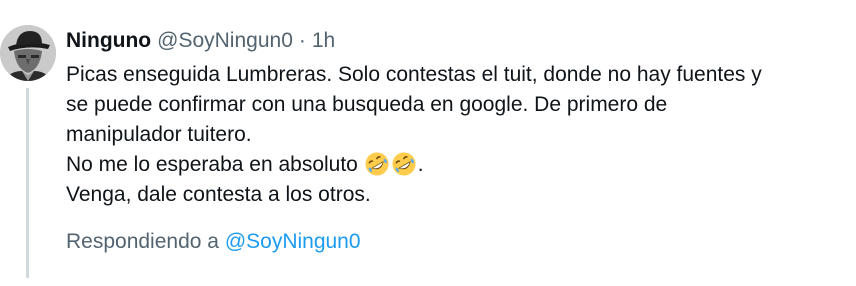 This screenshot has height=286, width=856. What do you see at coordinates (212, 164) in the screenshot?
I see `tweet-text-fragment: No me lo esperaba en absoluto` at bounding box center [212, 164].